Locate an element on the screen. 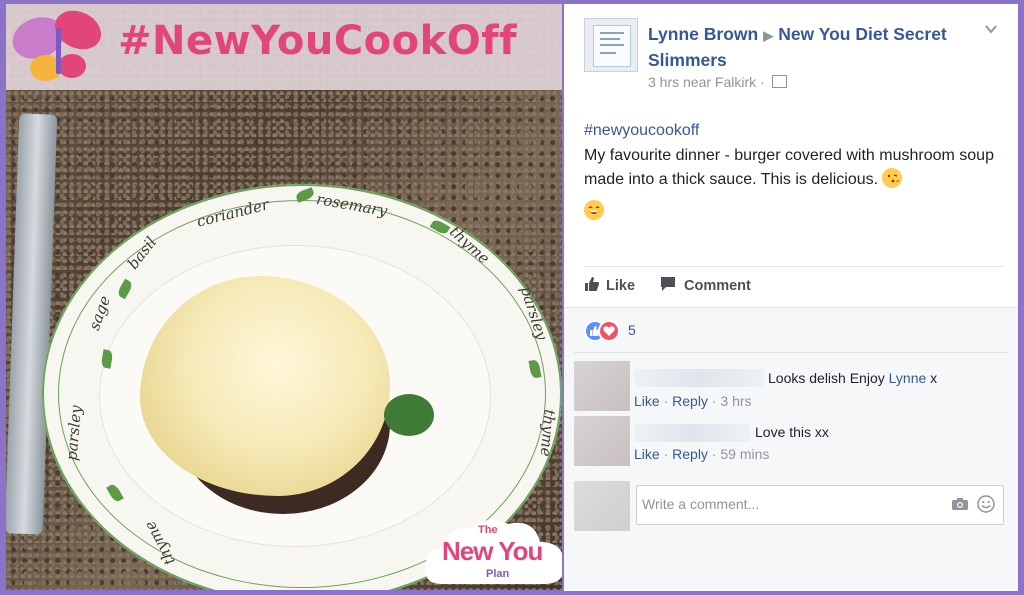  logo-wordmark: New You is located at coordinates (492, 551).